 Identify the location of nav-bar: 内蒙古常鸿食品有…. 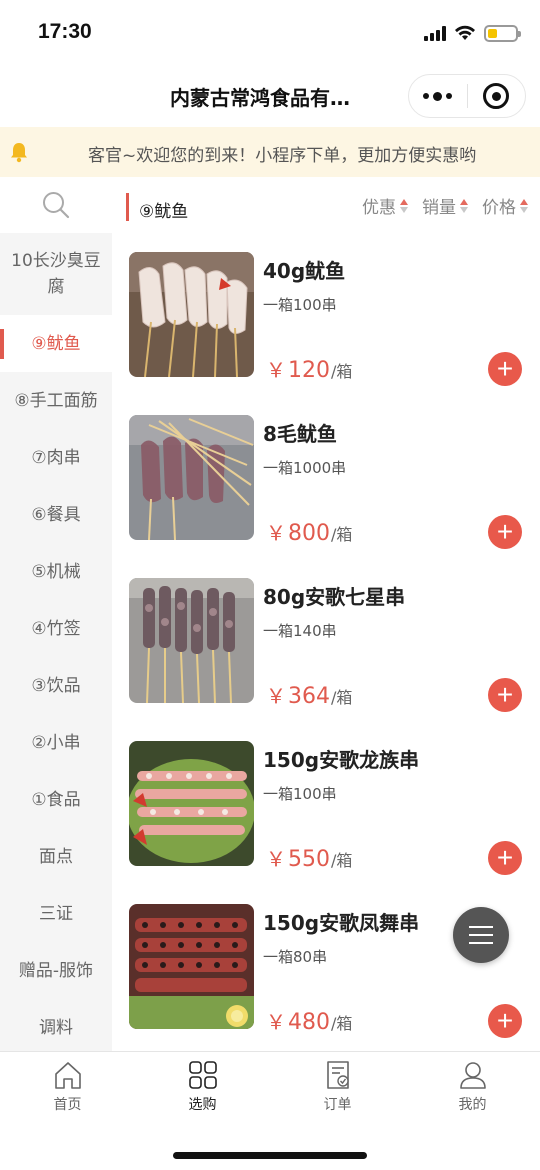
(270, 96).